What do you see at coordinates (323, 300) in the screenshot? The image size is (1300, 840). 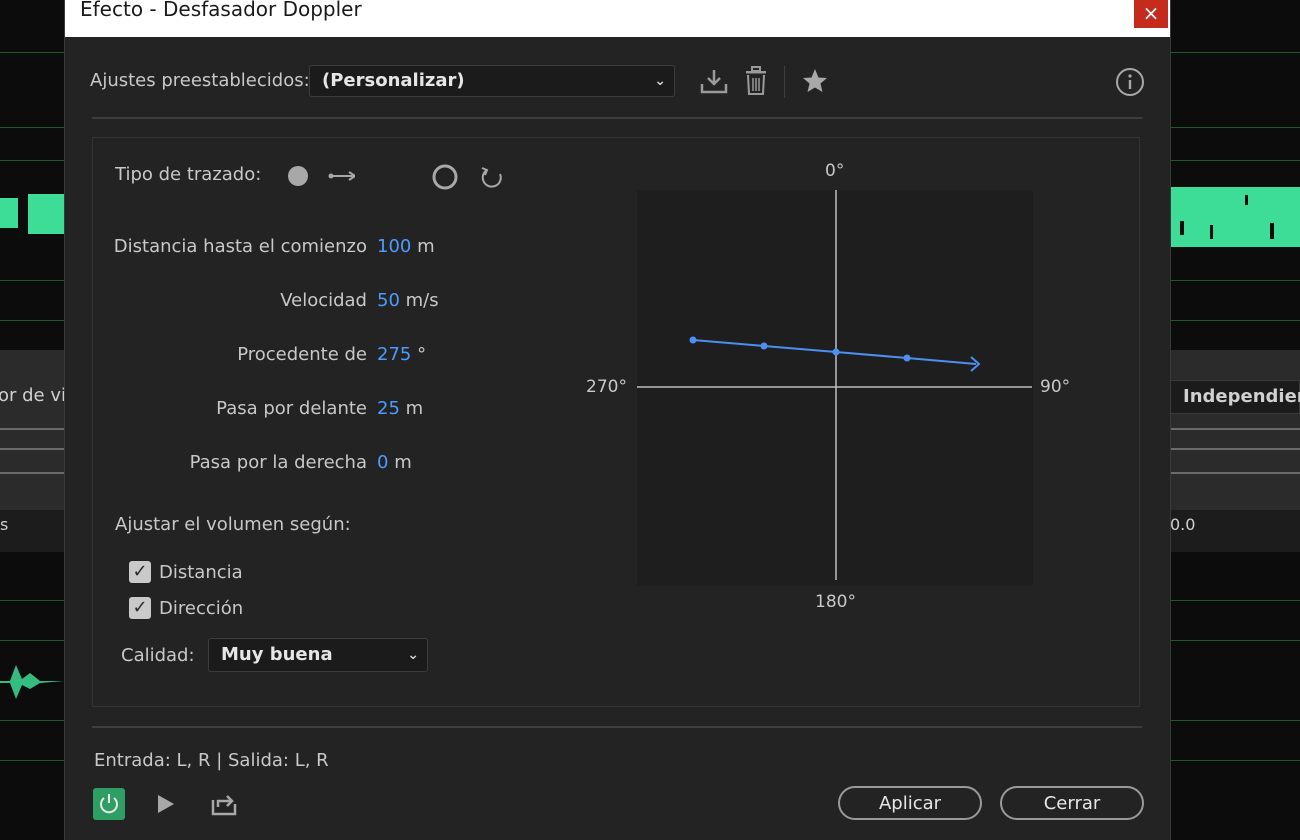 I see `param-velocity-label: Velocidad` at bounding box center [323, 300].